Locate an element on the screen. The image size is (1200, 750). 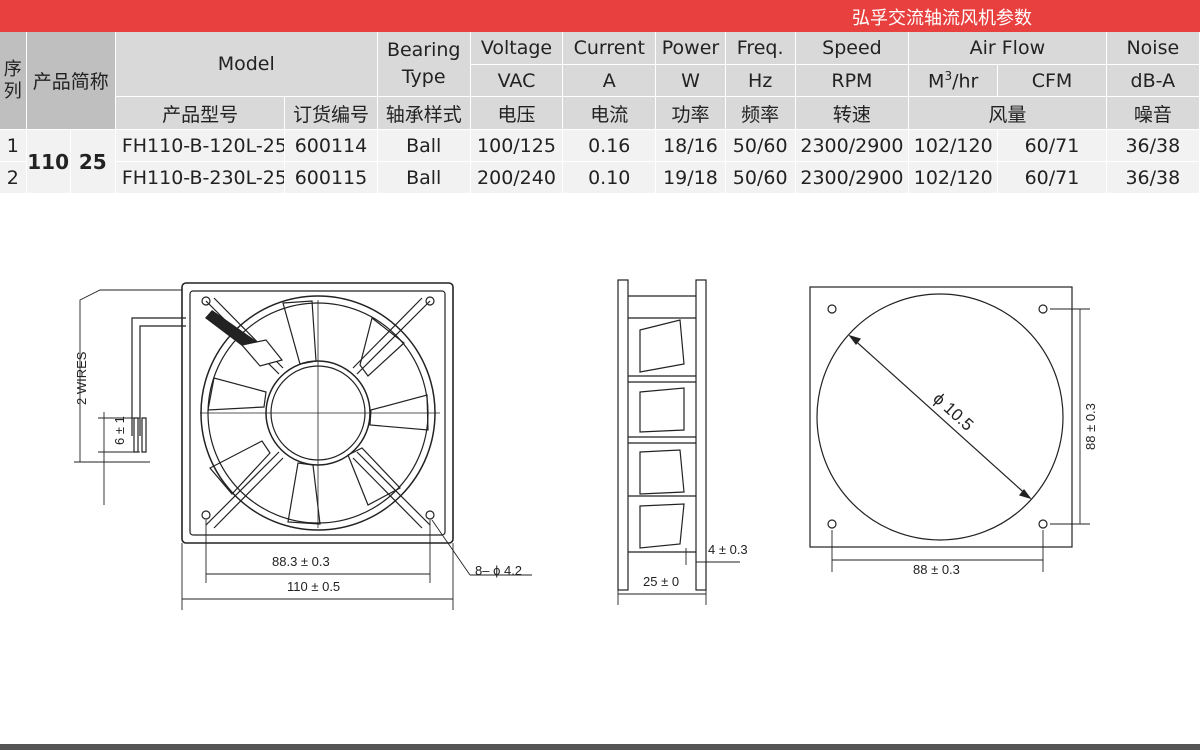
wires-label: 2 WIRES is located at coordinates (81, 378).